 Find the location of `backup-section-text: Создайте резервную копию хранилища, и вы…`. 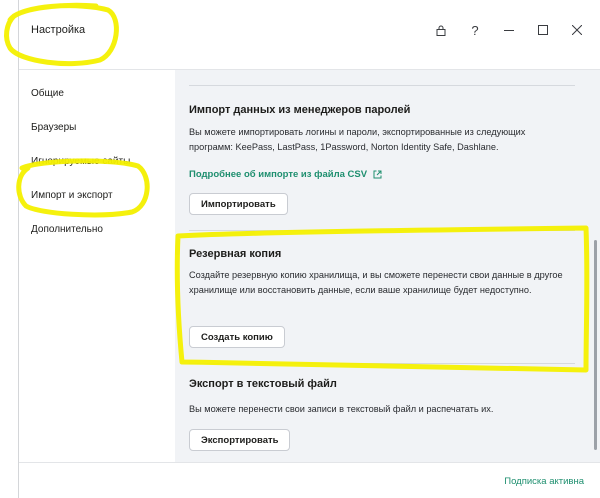

backup-section-text: Создайте резервную копию хранилища, и вы… is located at coordinates (376, 282).